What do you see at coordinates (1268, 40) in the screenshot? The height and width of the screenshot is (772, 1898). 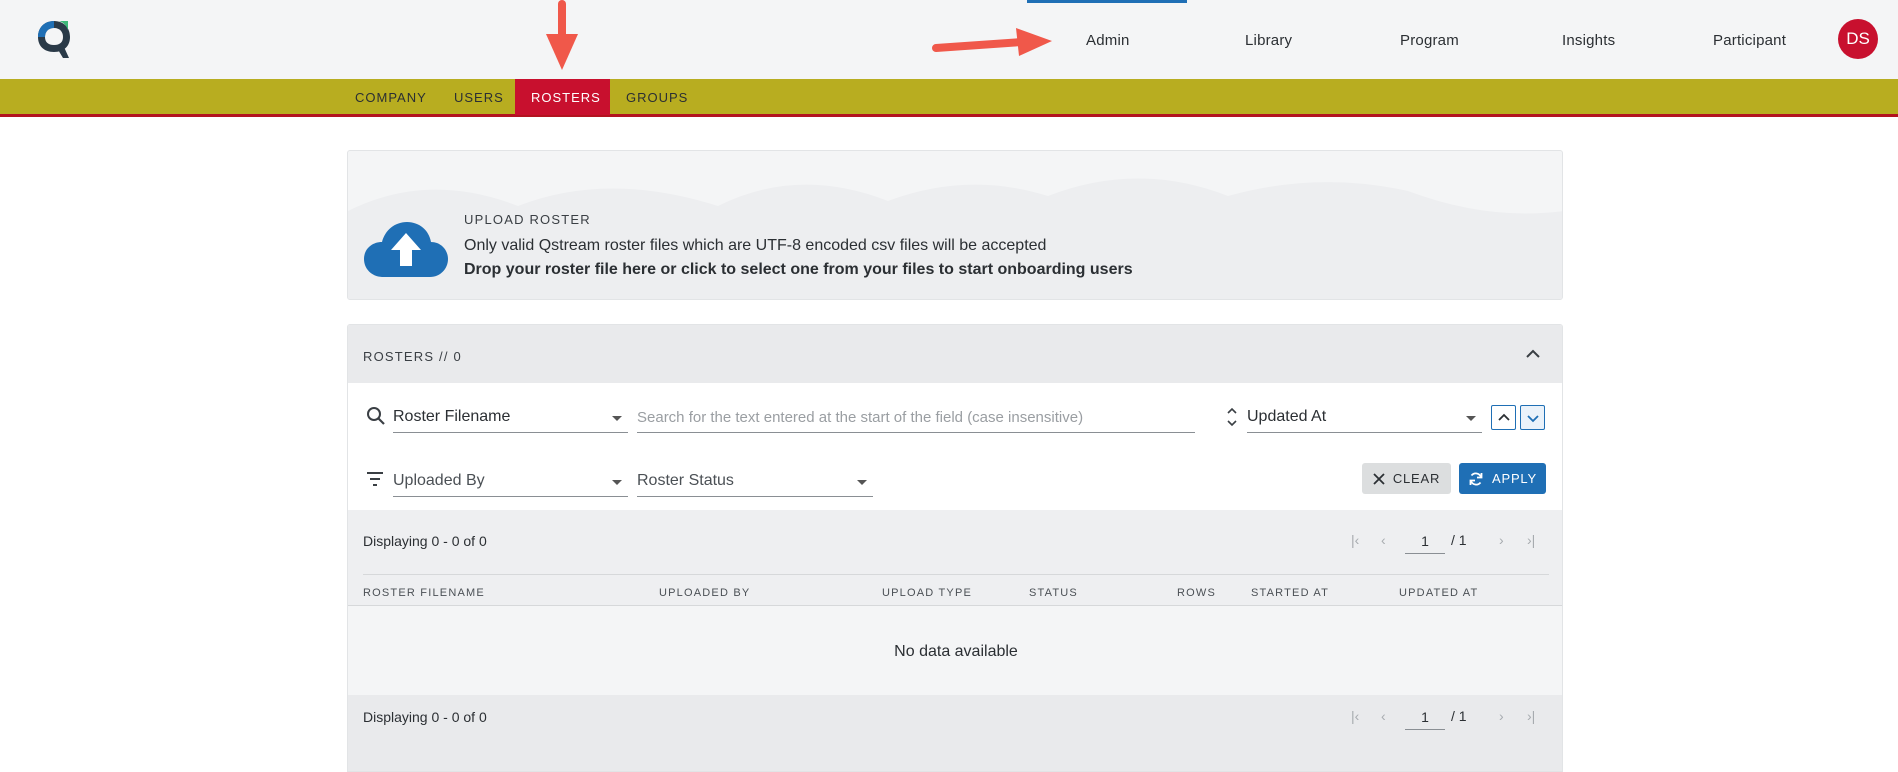 I see `nav-item-library: Library` at bounding box center [1268, 40].